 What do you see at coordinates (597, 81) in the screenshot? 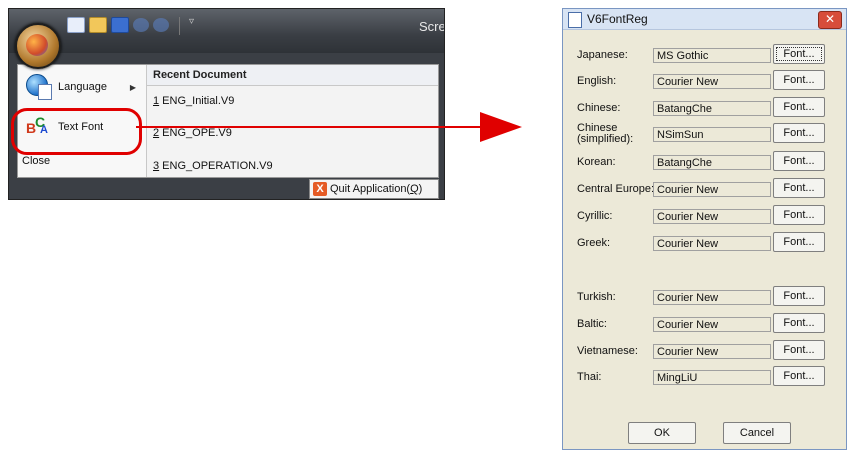
I see `font-row-label: English:` at bounding box center [597, 81].